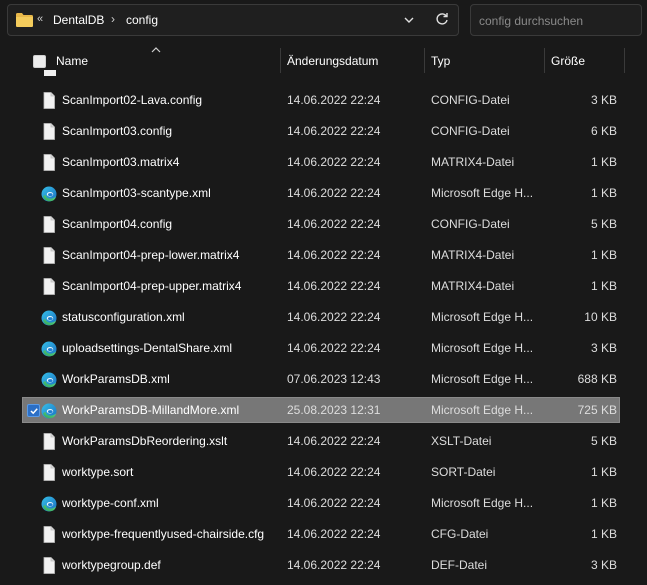 Image resolution: width=647 pixels, height=585 pixels. I want to click on file-name: ScanImport02-Lava.config, so click(132, 100).